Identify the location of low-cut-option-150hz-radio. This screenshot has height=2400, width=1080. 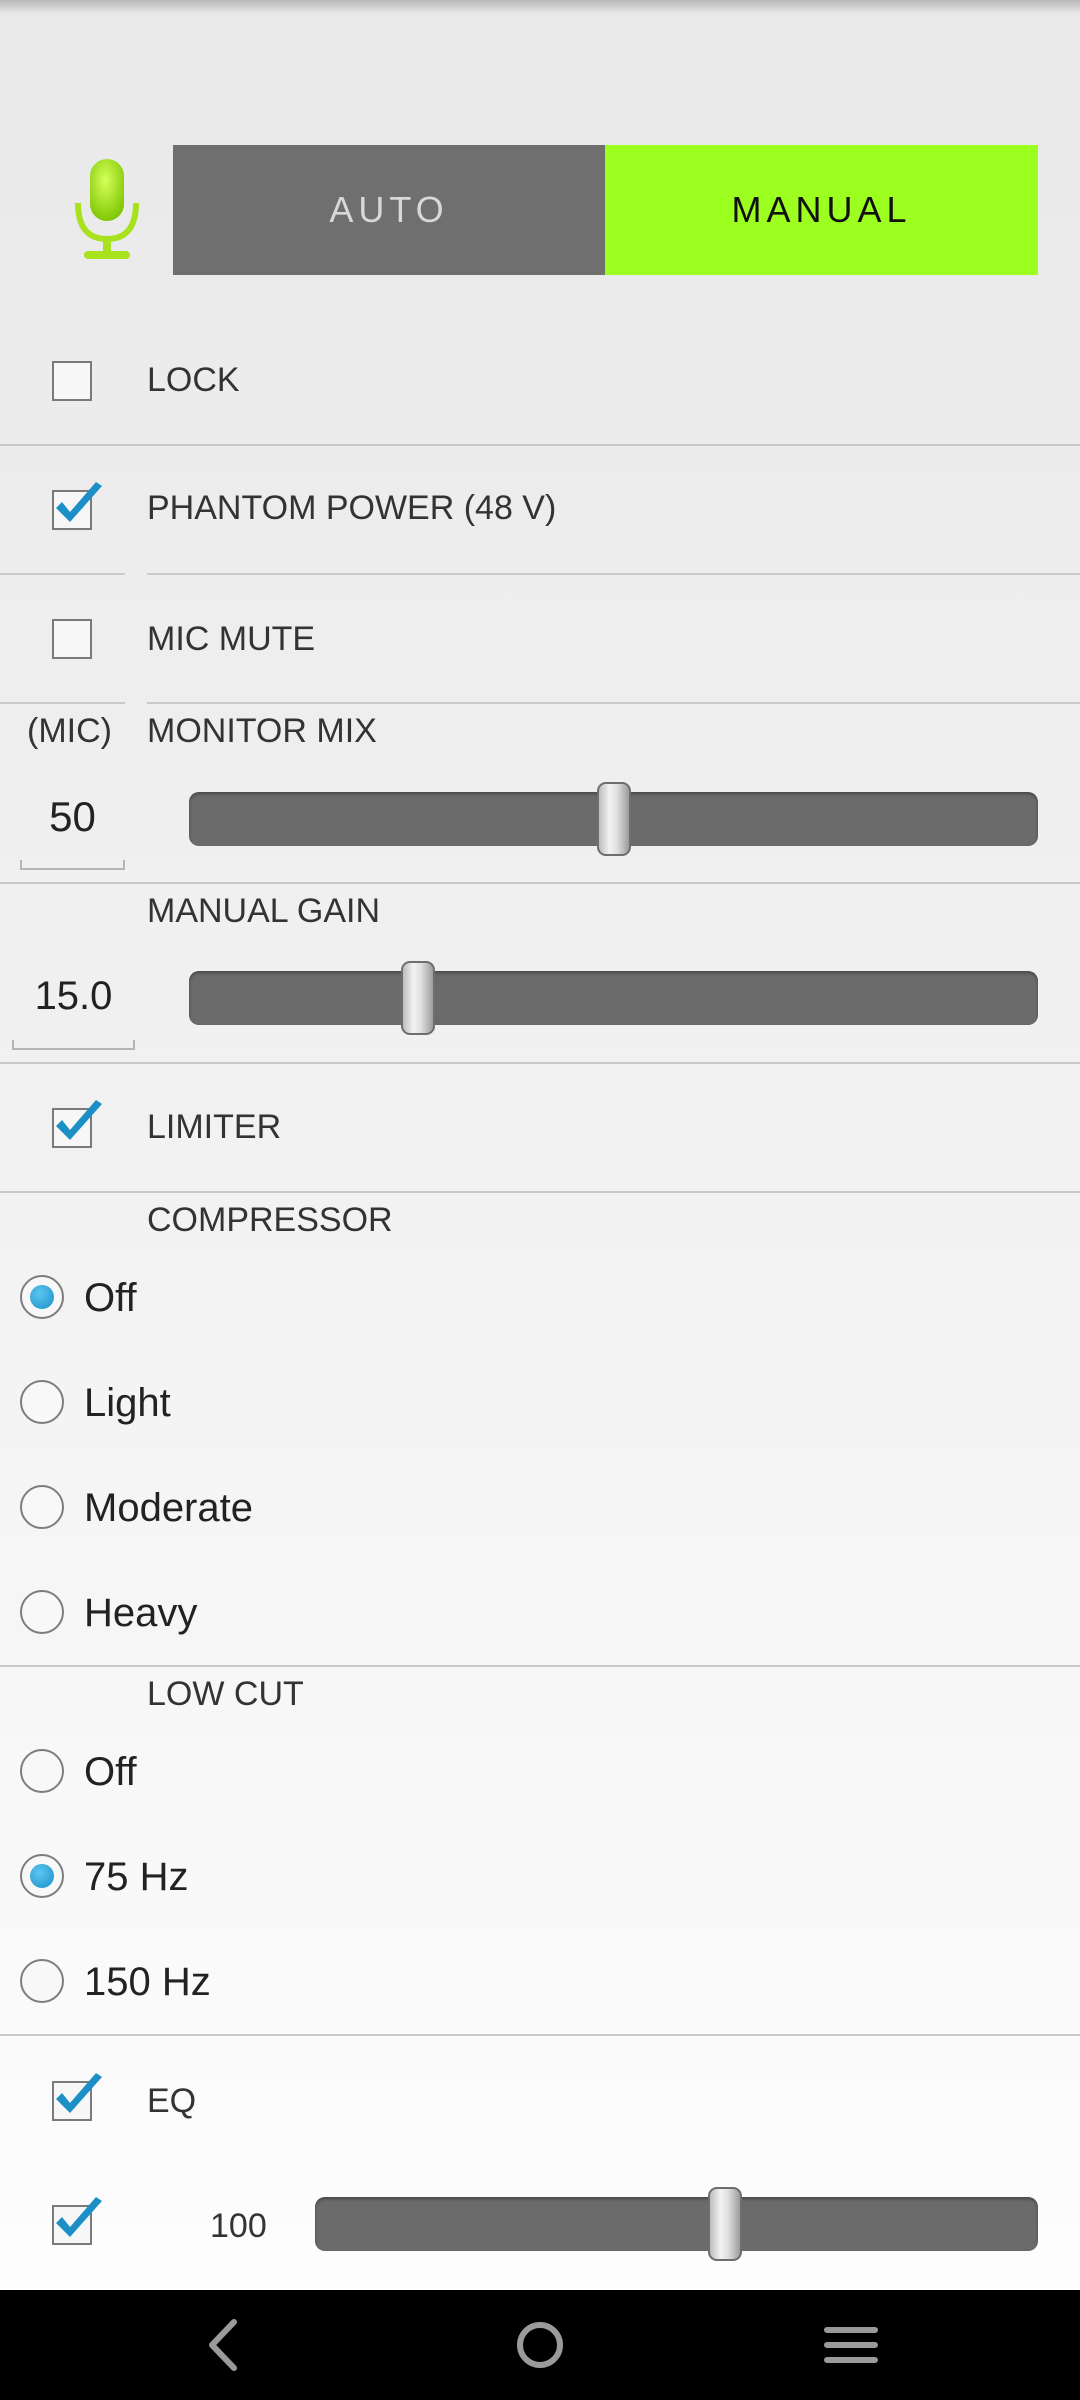
(42, 1981).